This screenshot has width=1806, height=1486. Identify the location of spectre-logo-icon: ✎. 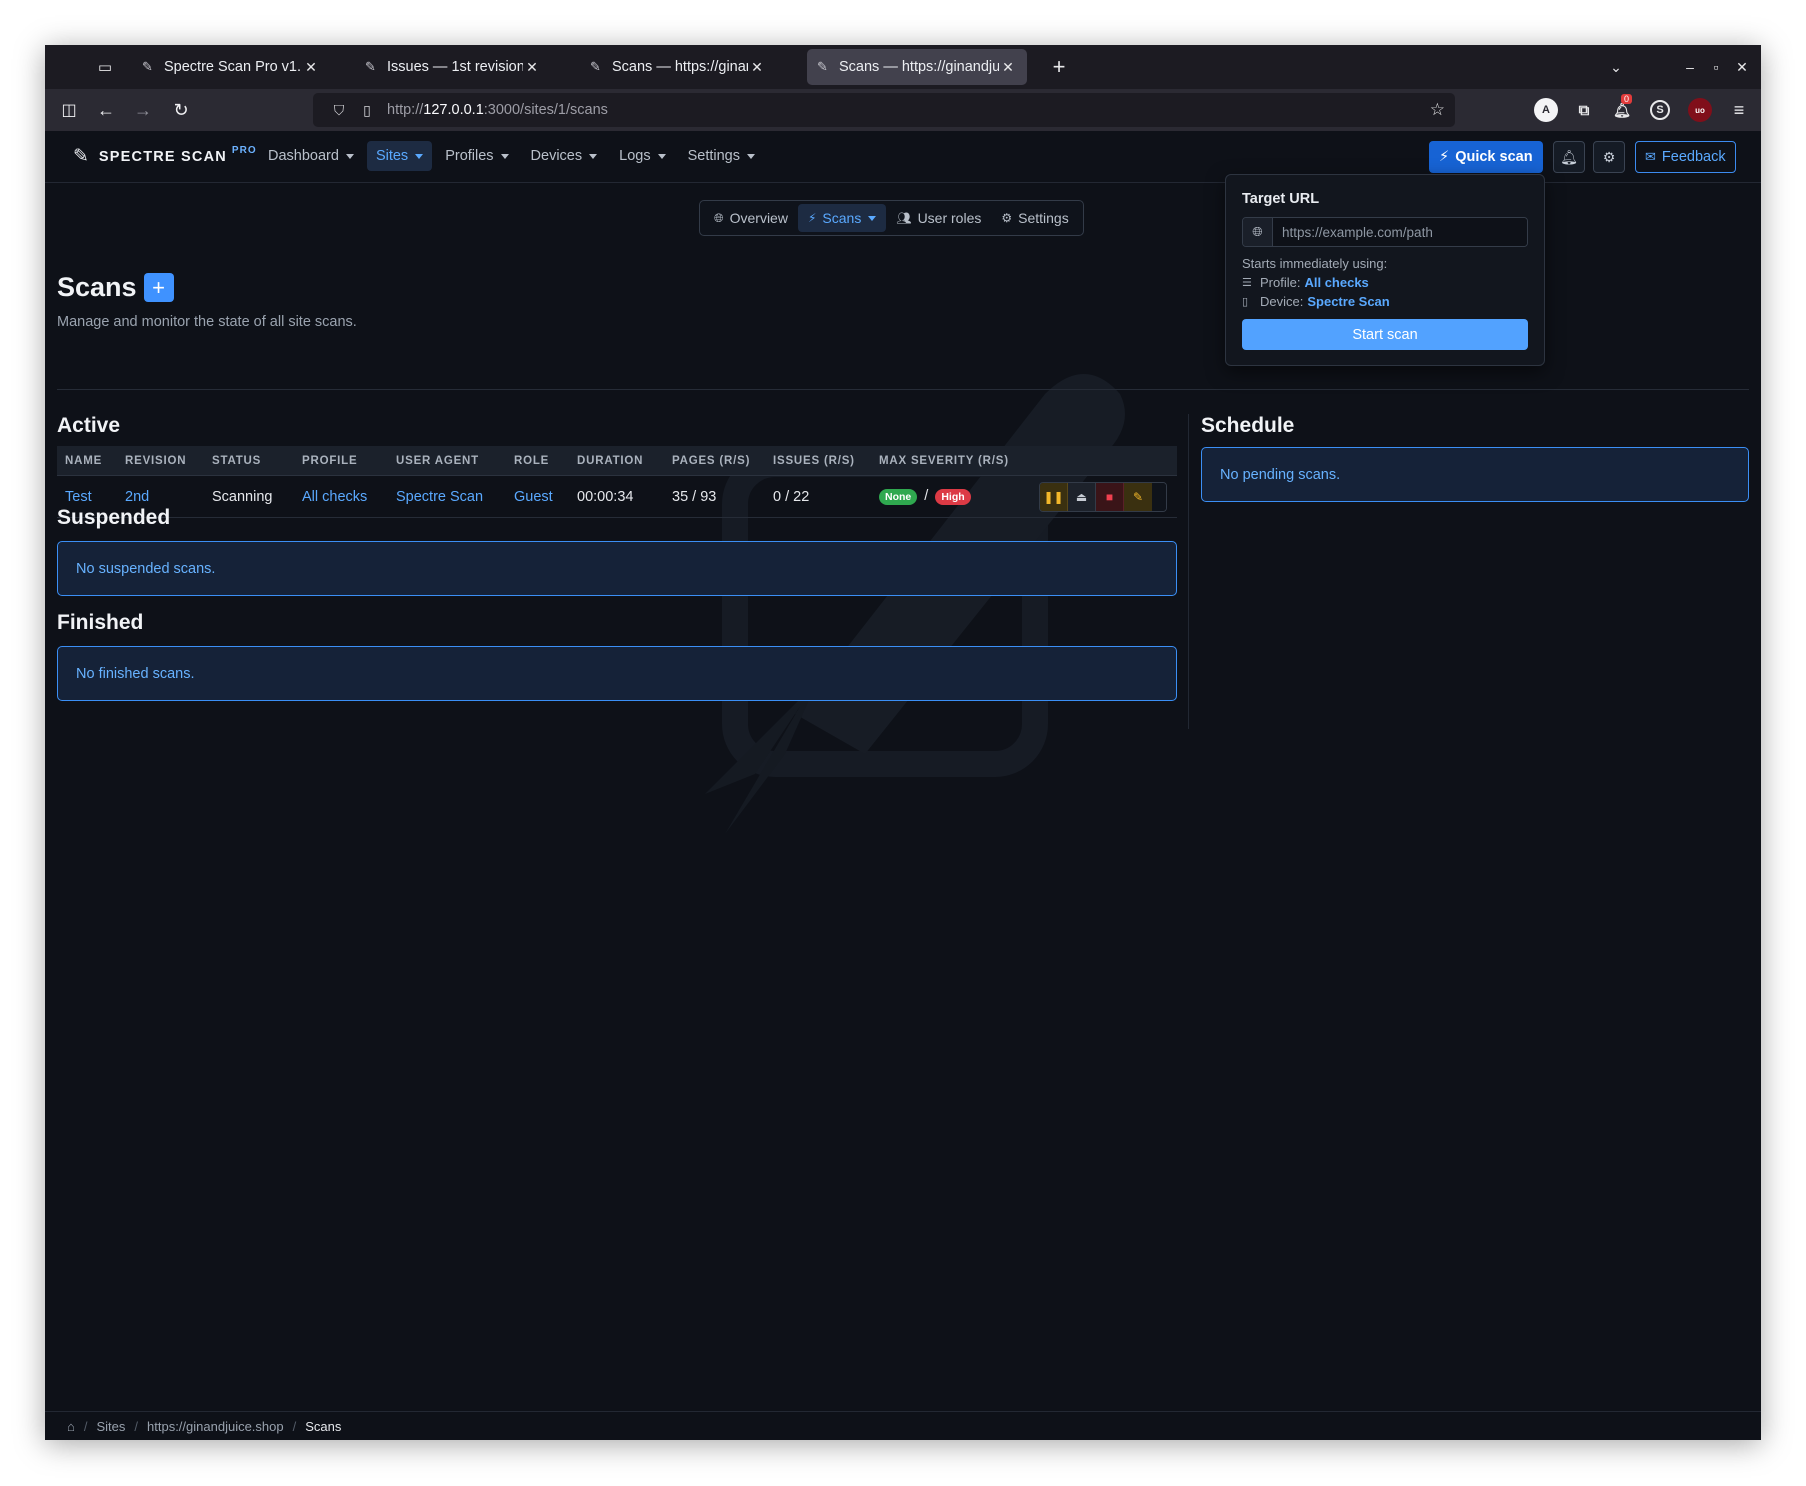
(81, 156).